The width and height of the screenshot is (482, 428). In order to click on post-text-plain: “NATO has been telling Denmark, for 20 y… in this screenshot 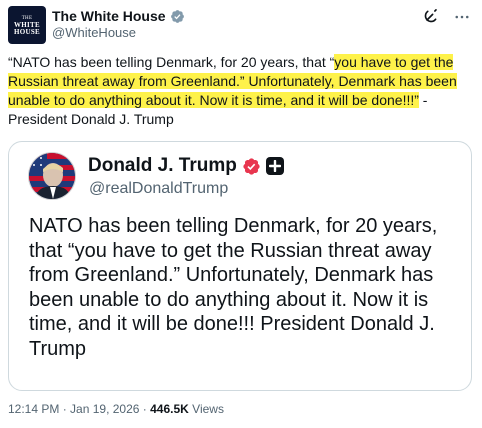, I will do `click(171, 62)`.